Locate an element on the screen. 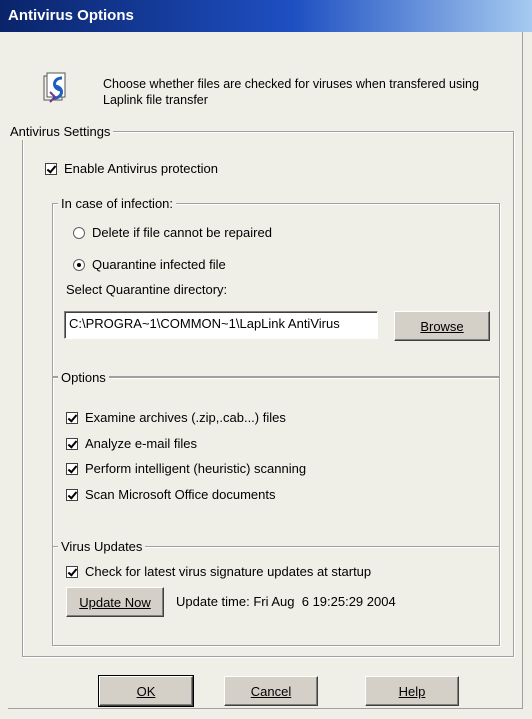 Image resolution: width=532 pixels, height=719 pixels. ok-button: OK is located at coordinates (146, 691).